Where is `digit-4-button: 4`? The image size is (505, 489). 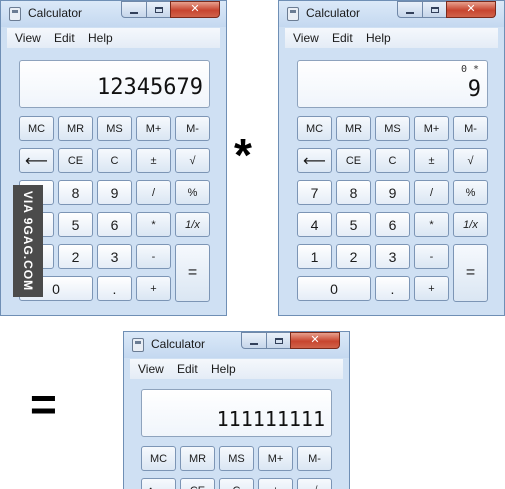
digit-4-button: 4 is located at coordinates (314, 224).